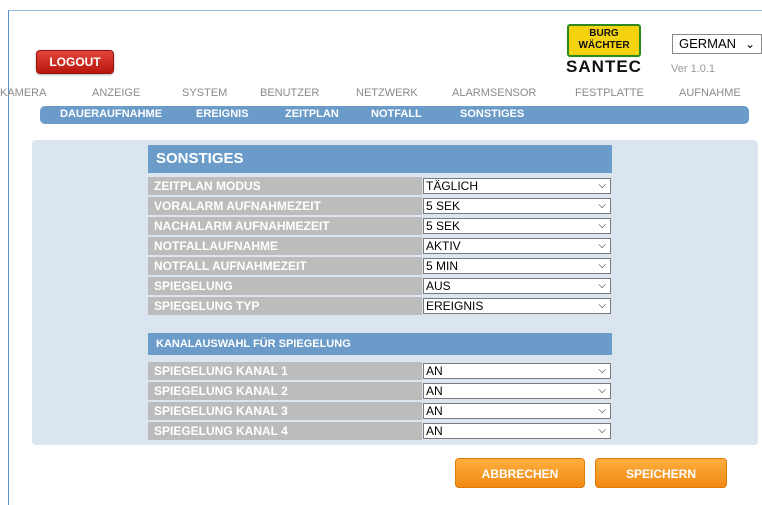  What do you see at coordinates (749, 44) in the screenshot?
I see `chevron-down-icon: ⌄` at bounding box center [749, 44].